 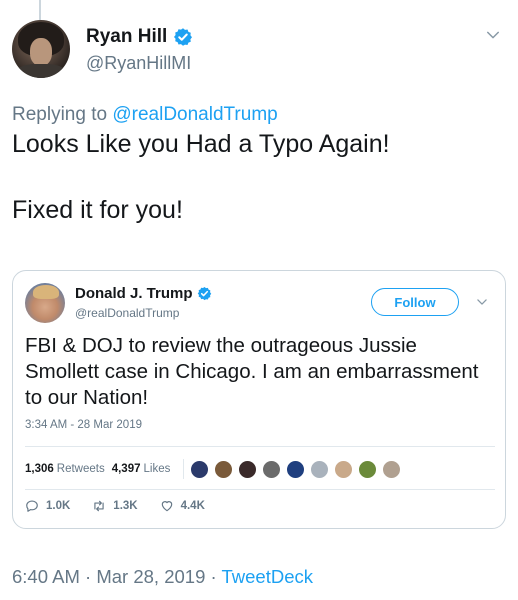 What do you see at coordinates (166, 506) in the screenshot?
I see `like-heart-icon` at bounding box center [166, 506].